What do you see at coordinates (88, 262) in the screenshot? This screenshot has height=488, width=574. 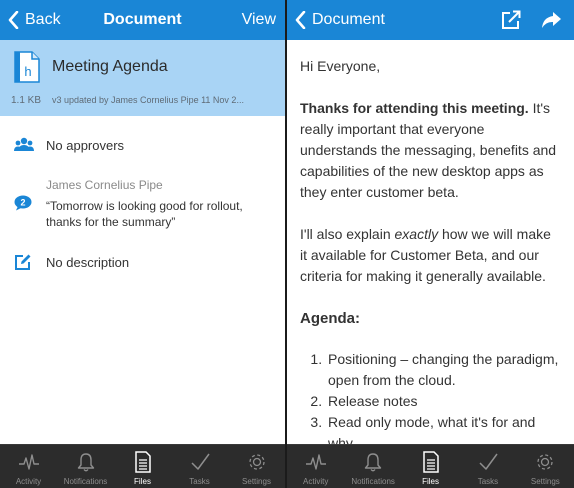 I see `description-text: No description` at bounding box center [88, 262].